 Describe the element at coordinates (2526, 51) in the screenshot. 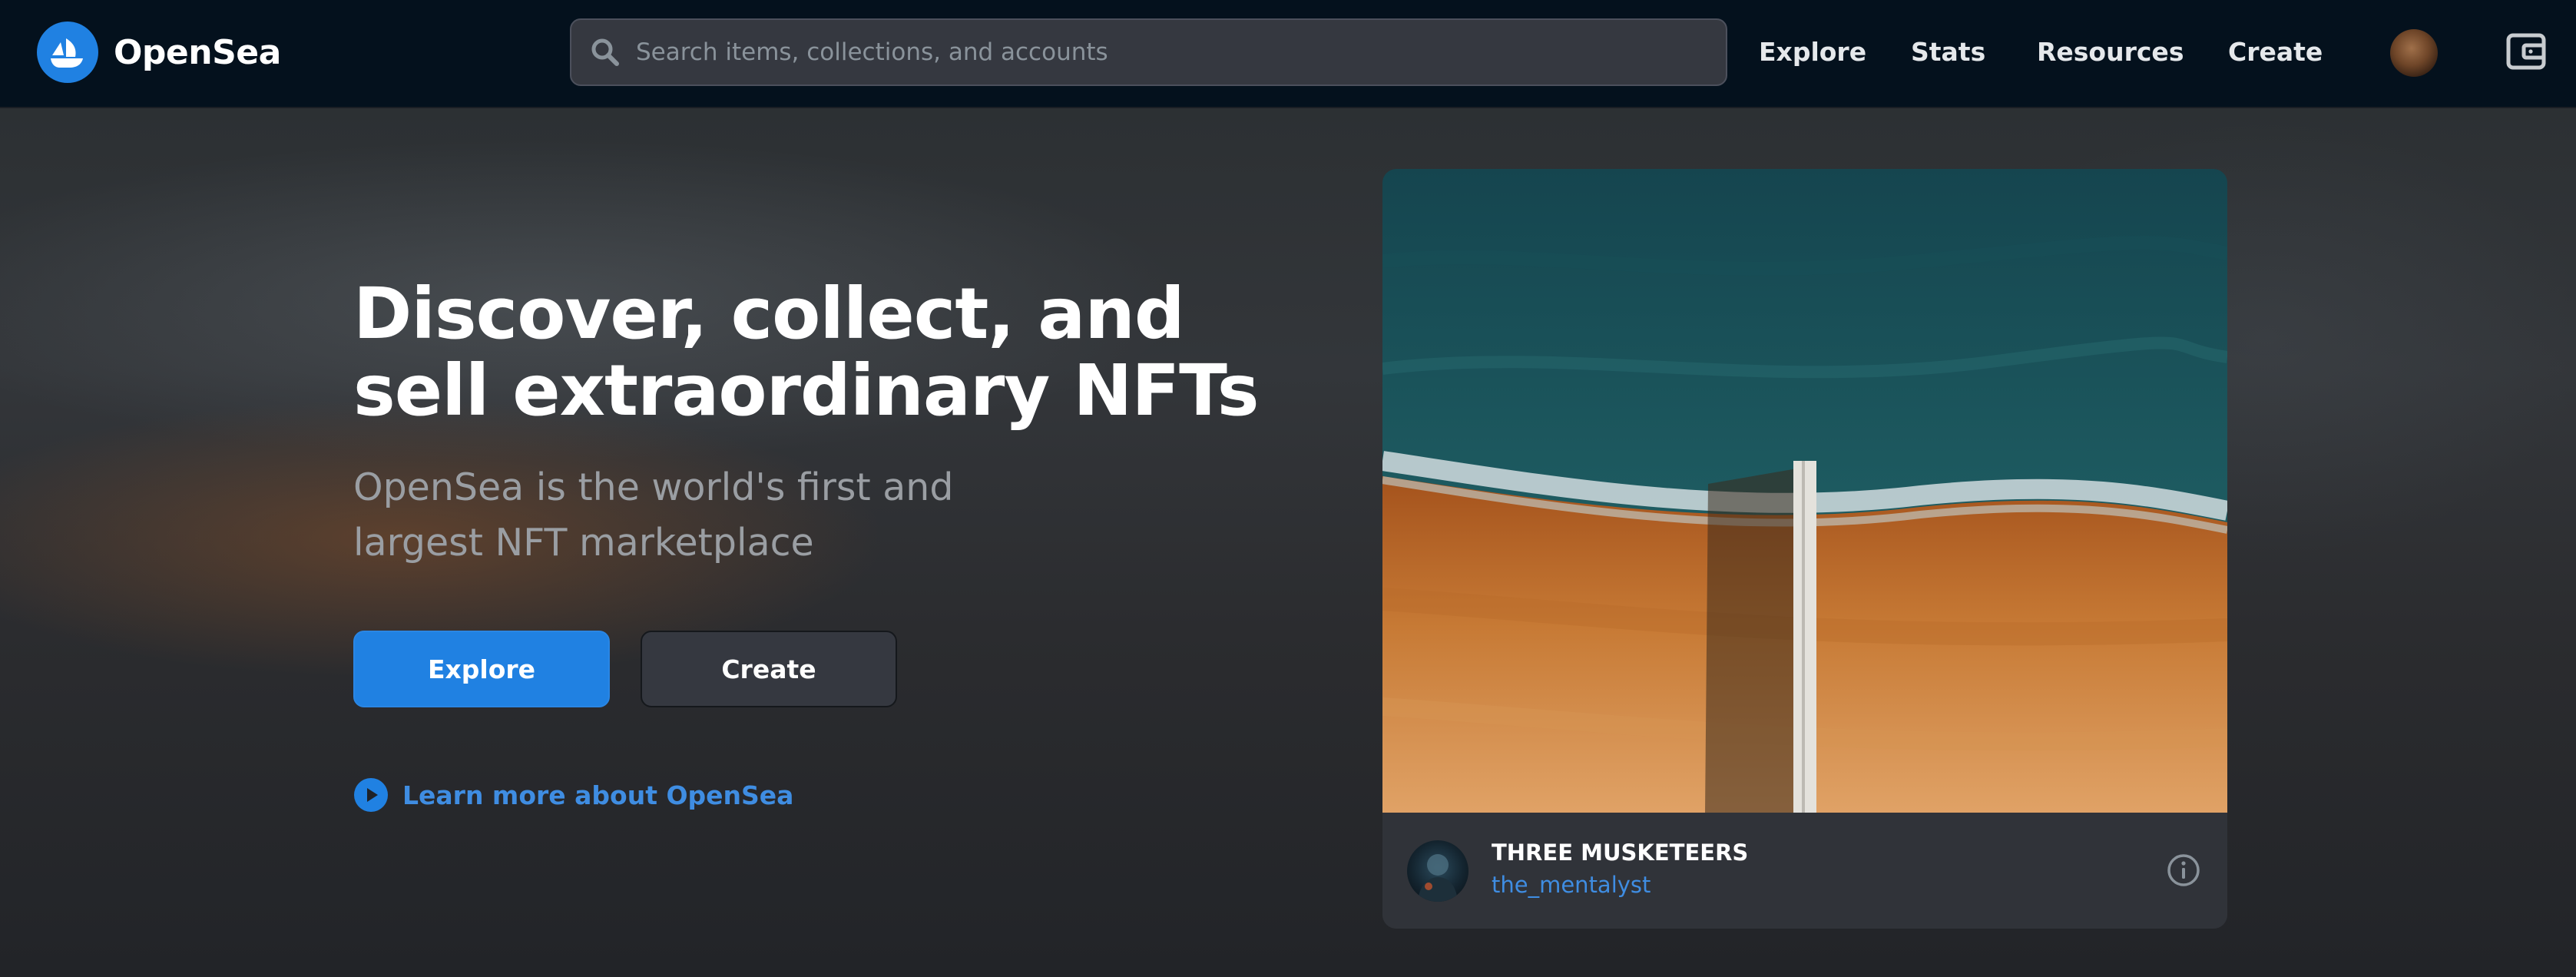

I see `wallet-icon` at that location.